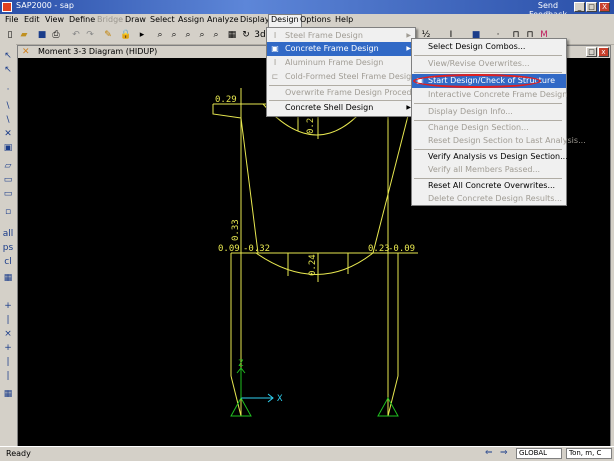  What do you see at coordinates (24, 35) in the screenshot?
I see `open-folder-icon: ▰` at bounding box center [24, 35].